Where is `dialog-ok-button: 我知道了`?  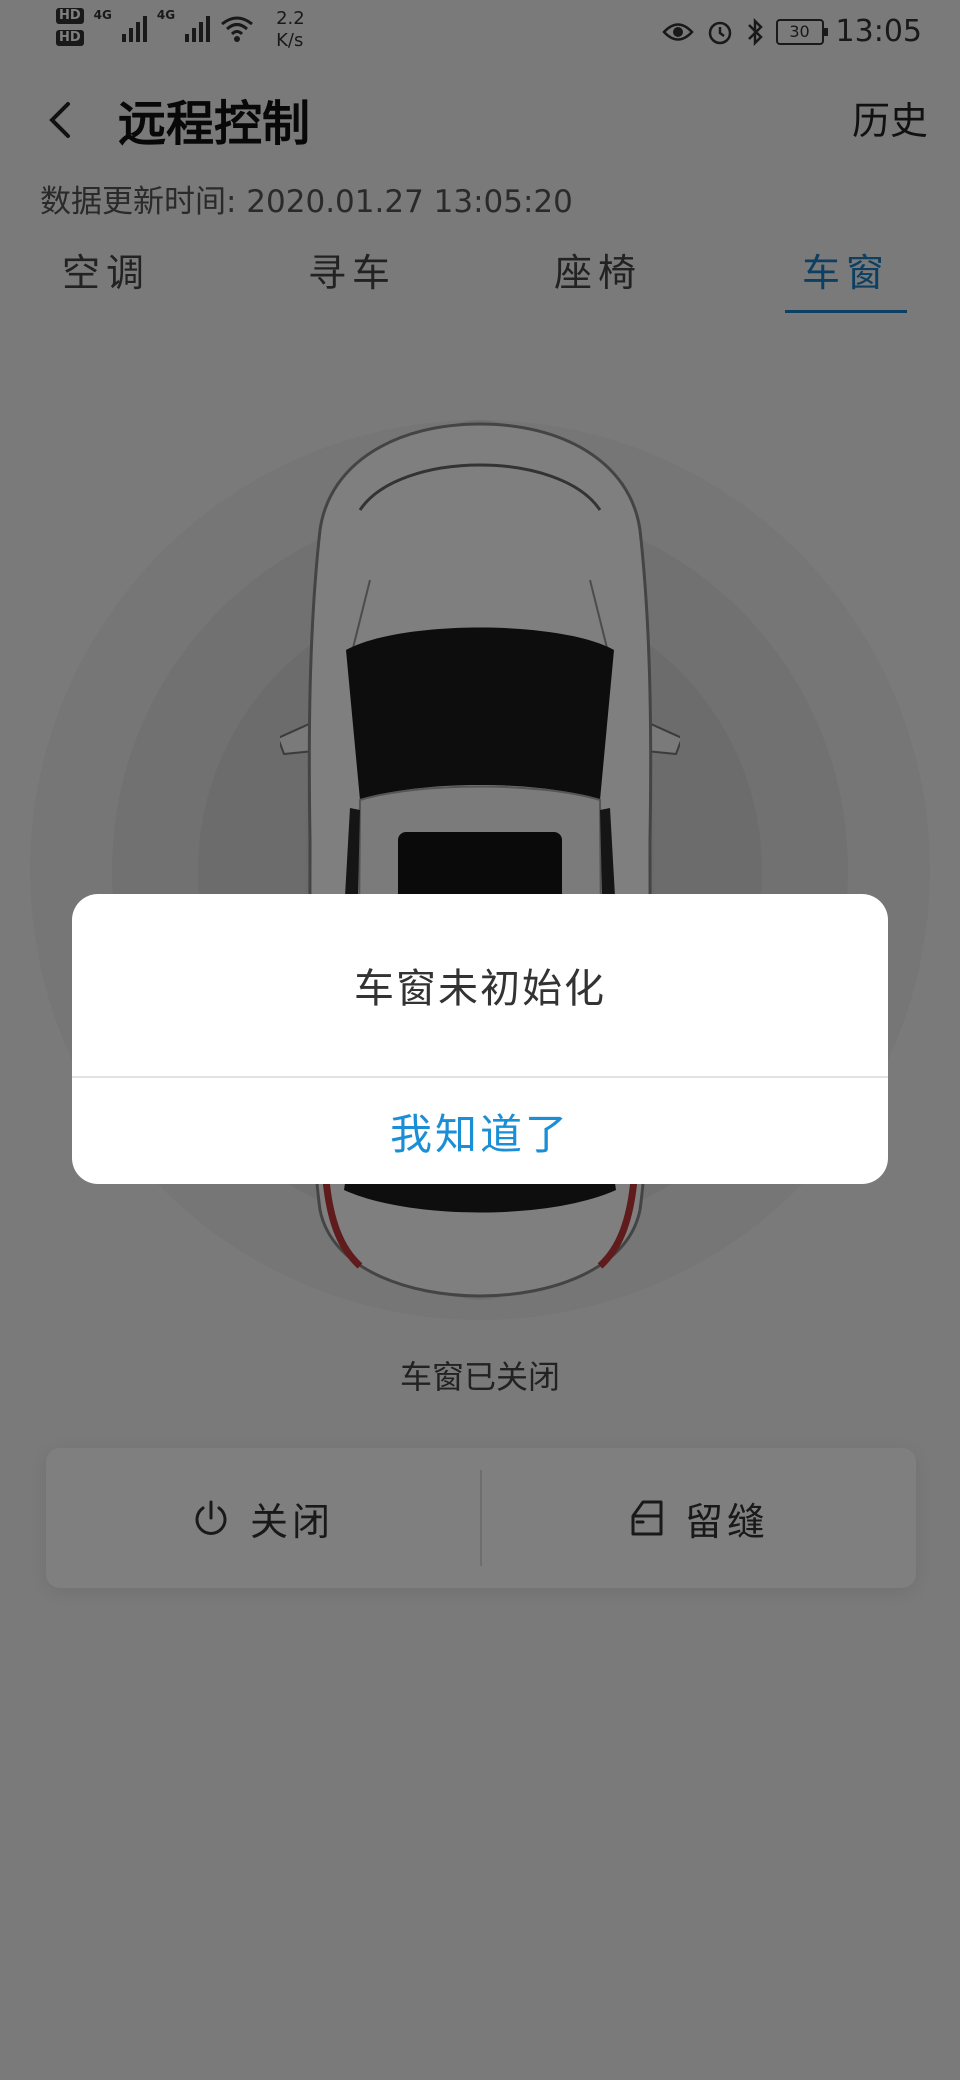 dialog-ok-button: 我知道了 is located at coordinates (480, 1131).